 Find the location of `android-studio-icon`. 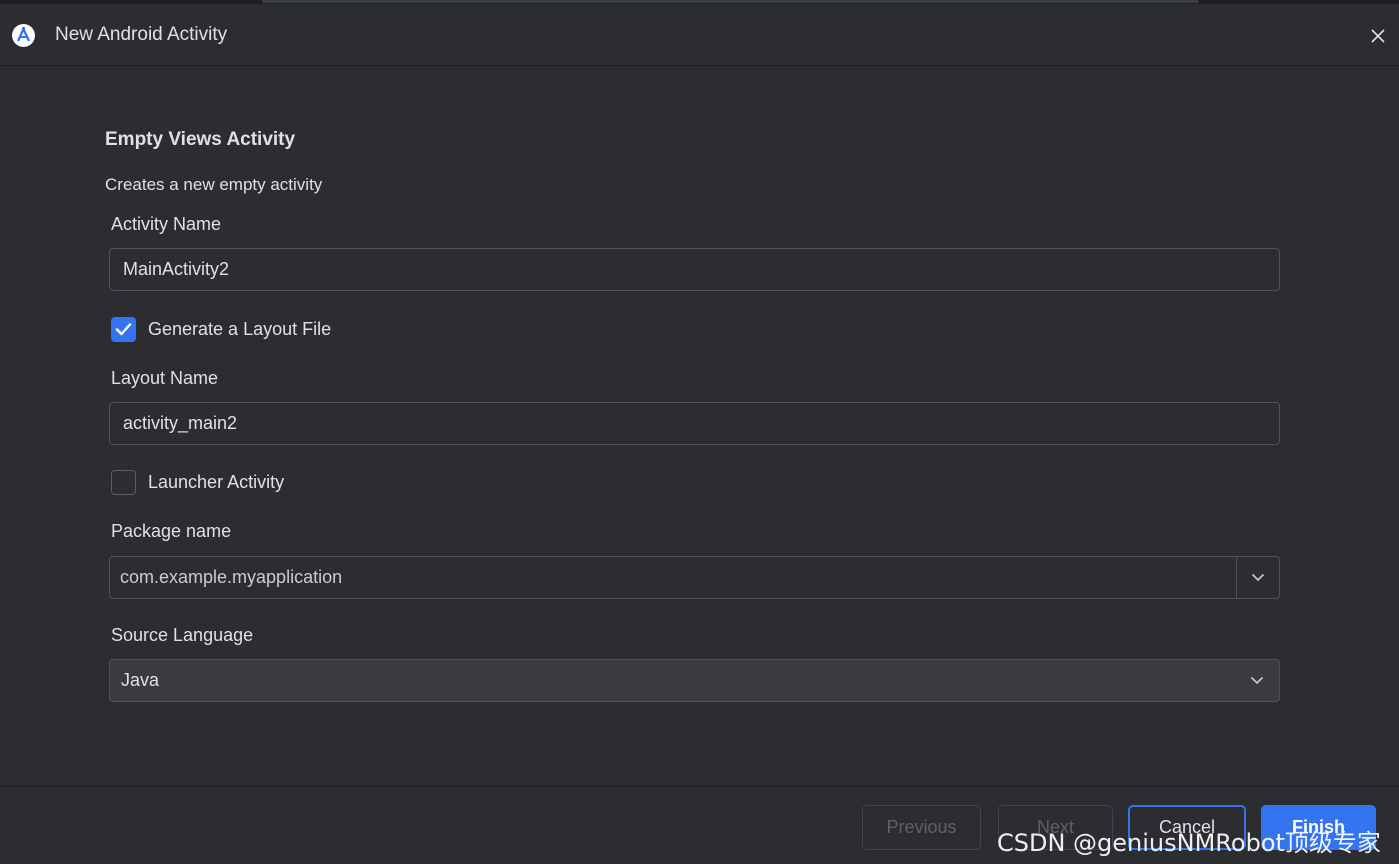

android-studio-icon is located at coordinates (23, 35).